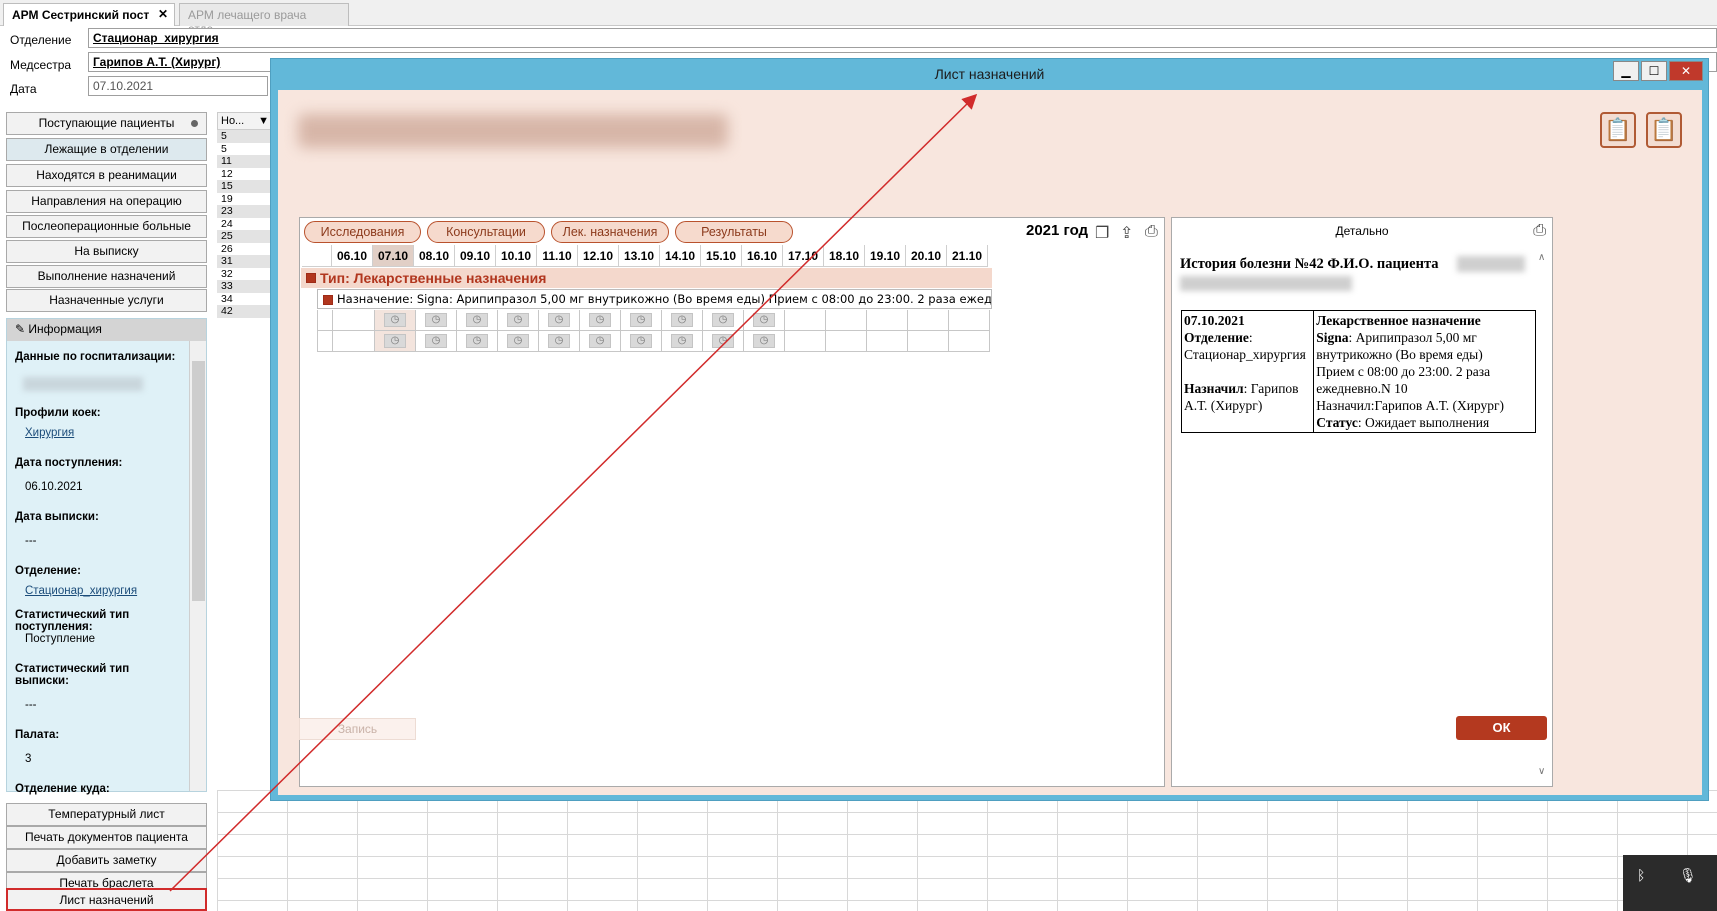 This screenshot has height=911, width=1717. What do you see at coordinates (1670, 883) in the screenshot?
I see `system-tray: ᛒ 🎙` at bounding box center [1670, 883].